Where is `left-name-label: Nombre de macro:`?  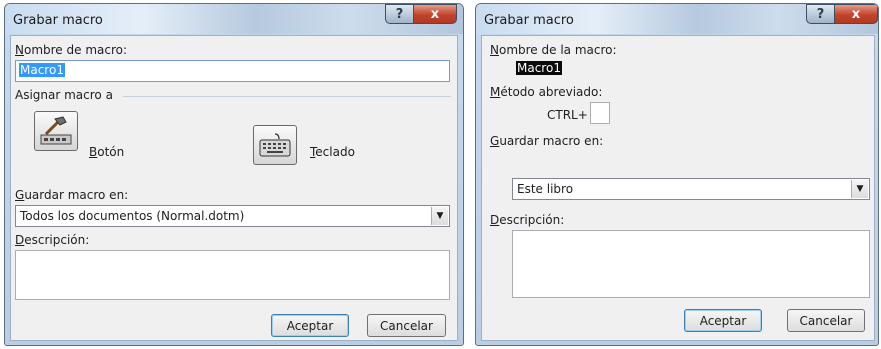
left-name-label: Nombre de macro: is located at coordinates (71, 50).